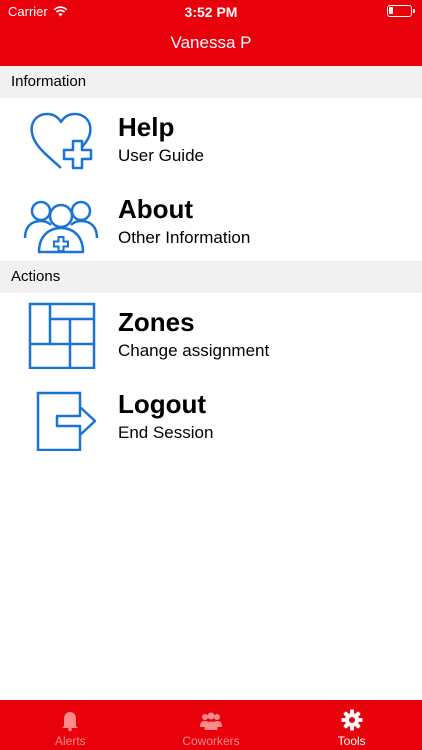 This screenshot has width=422, height=750. What do you see at coordinates (211, 333) in the screenshot?
I see `menu-item-zones: Zones Change assignment` at bounding box center [211, 333].